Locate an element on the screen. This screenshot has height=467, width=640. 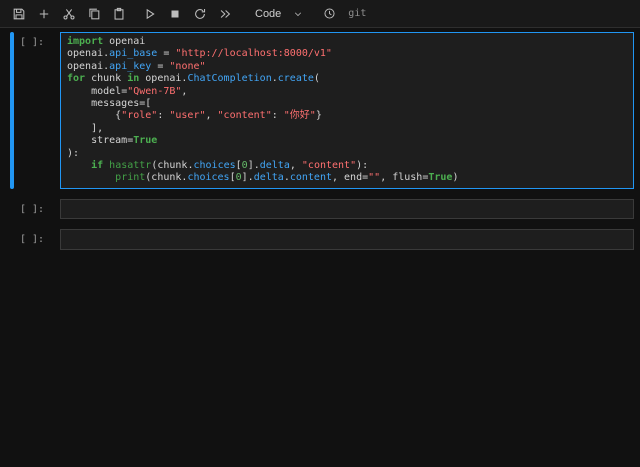
execution-time-button is located at coordinates (329, 13).